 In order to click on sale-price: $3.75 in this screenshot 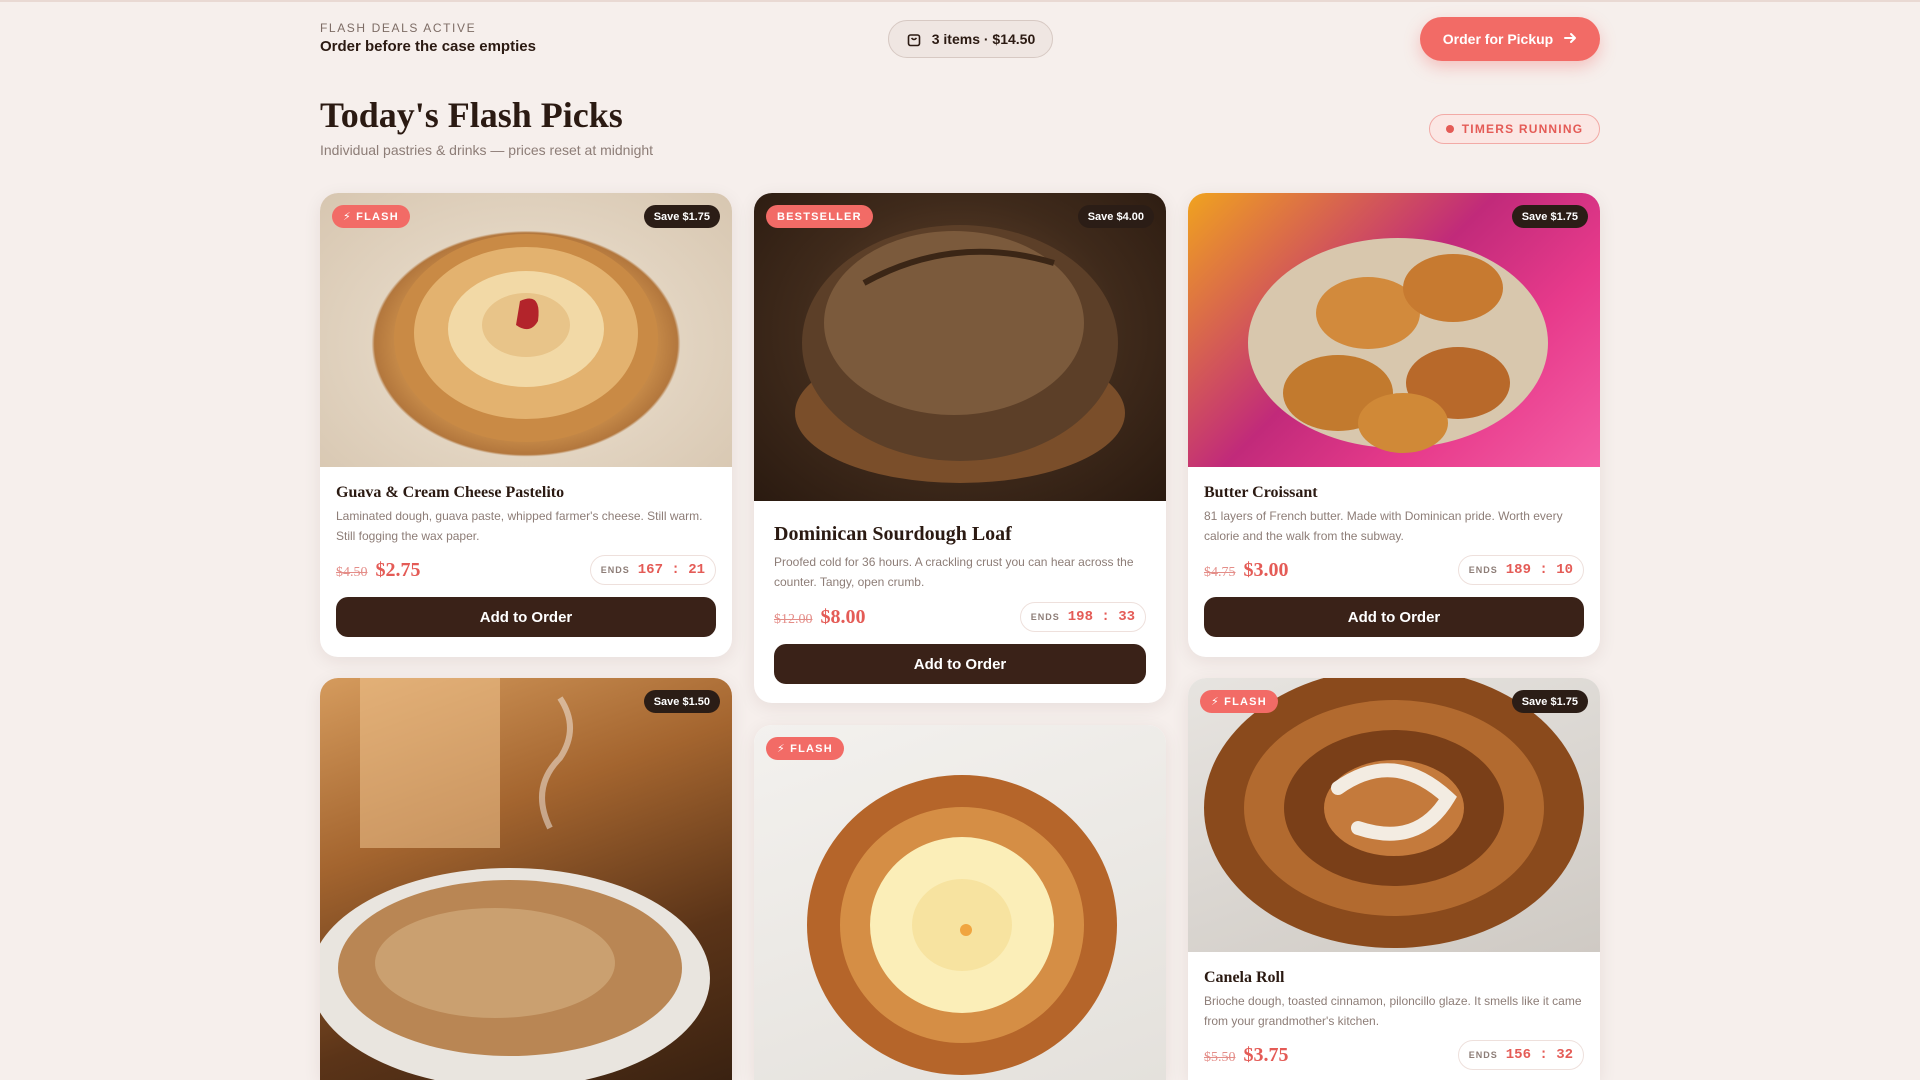, I will do `click(1266, 1054)`.